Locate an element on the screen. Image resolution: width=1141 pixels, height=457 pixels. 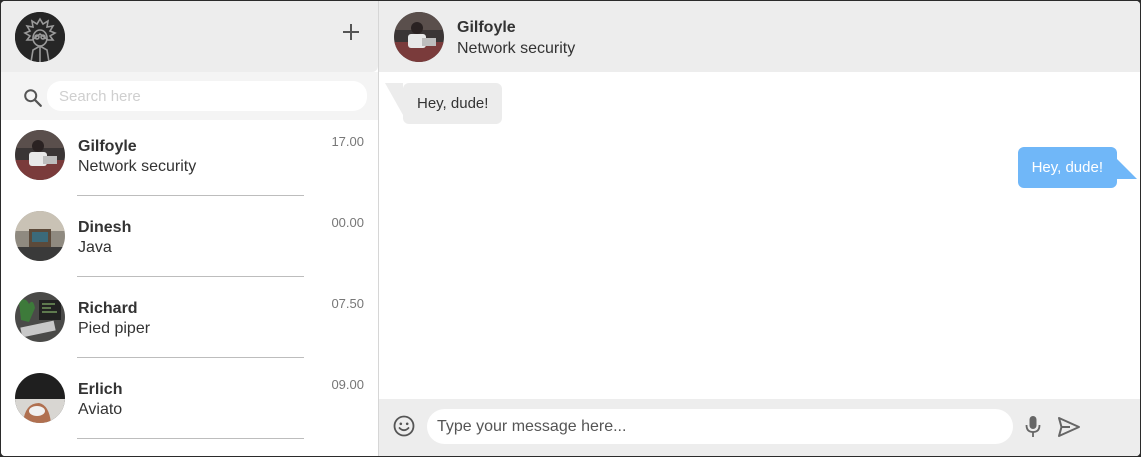
contact-last-message: Java is located at coordinates (95, 247).